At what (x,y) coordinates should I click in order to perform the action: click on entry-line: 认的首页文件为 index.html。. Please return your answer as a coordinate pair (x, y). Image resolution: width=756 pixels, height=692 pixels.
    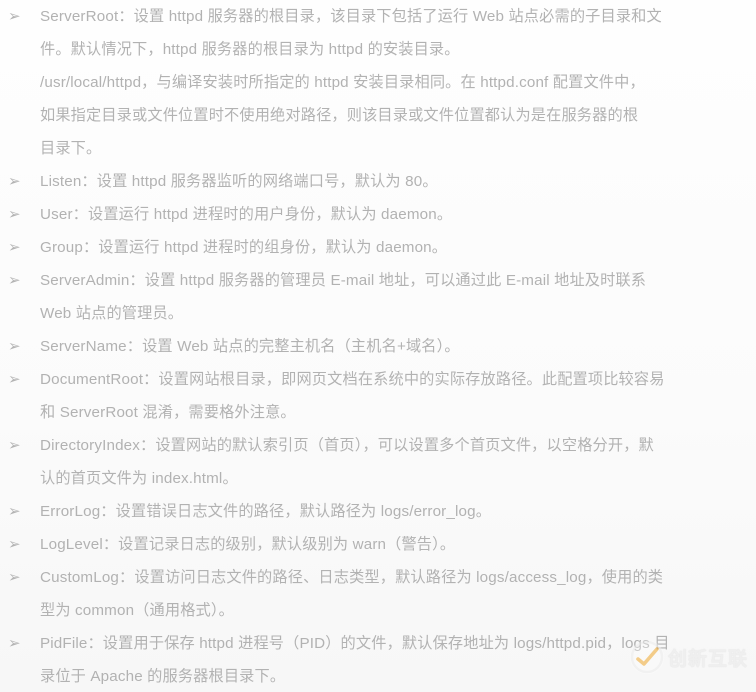
    Looking at the image, I should click on (139, 478).